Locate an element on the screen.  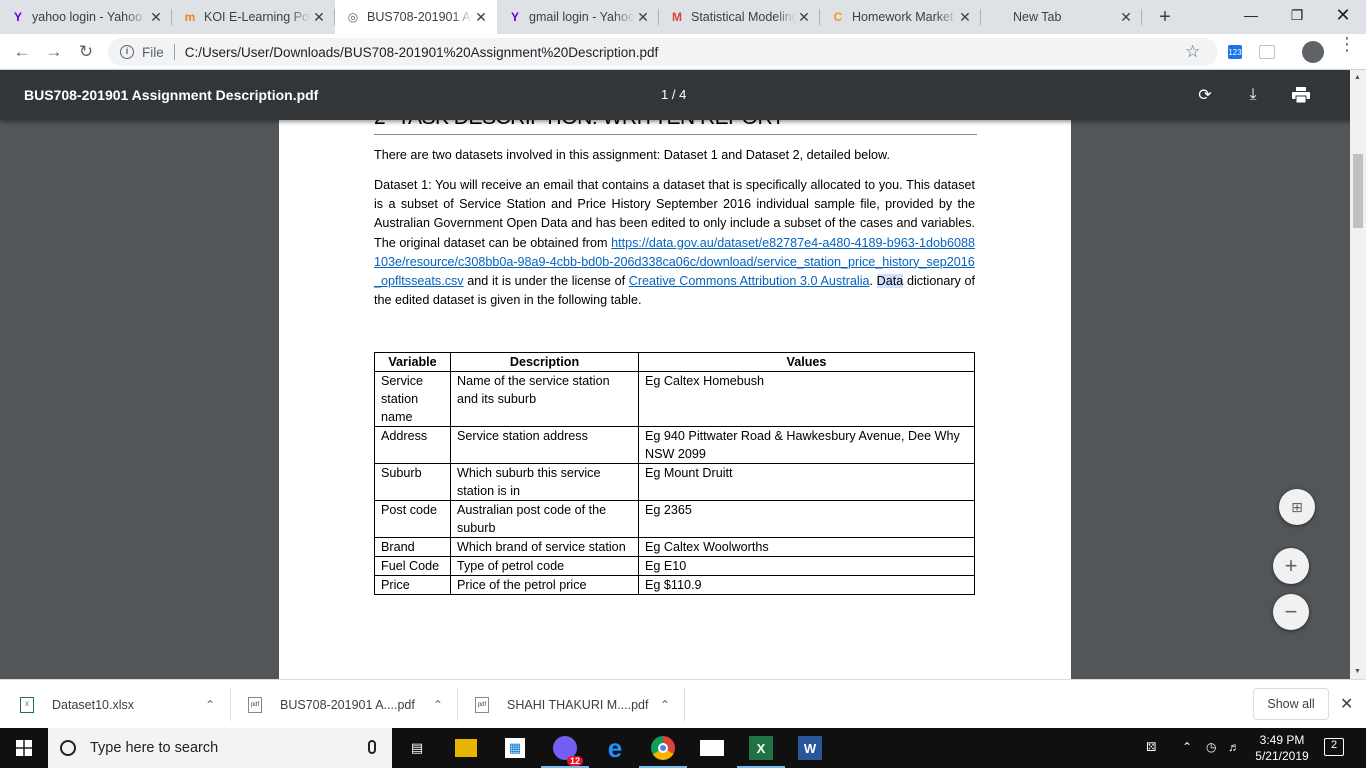
zoom-in-button: + is located at coordinates (1291, 566).